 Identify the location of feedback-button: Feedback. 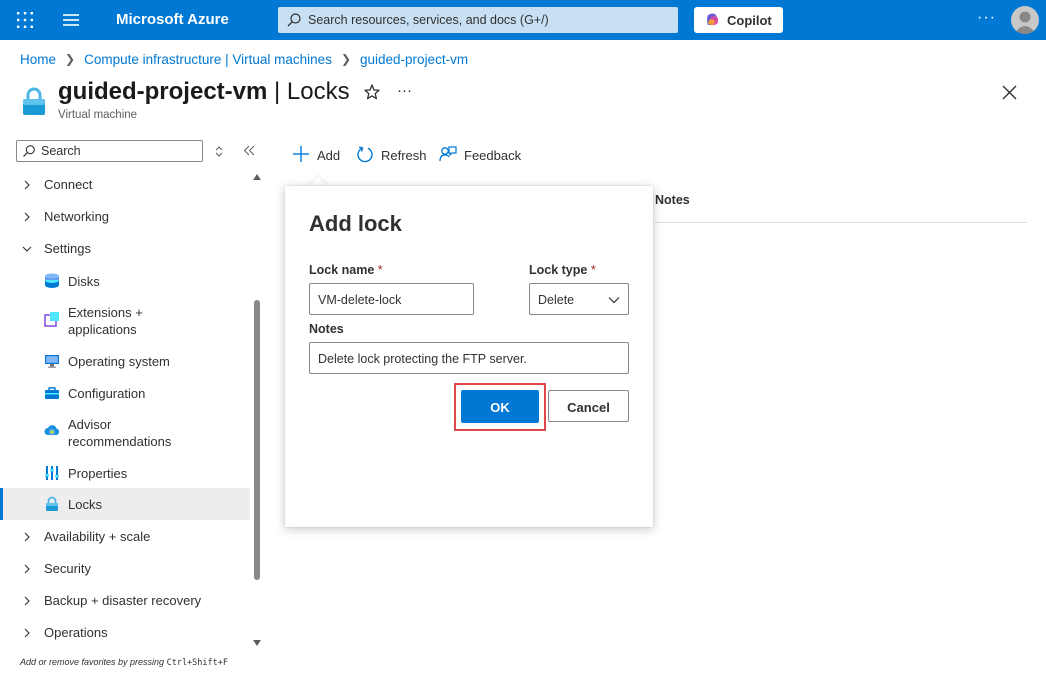
(480, 155).